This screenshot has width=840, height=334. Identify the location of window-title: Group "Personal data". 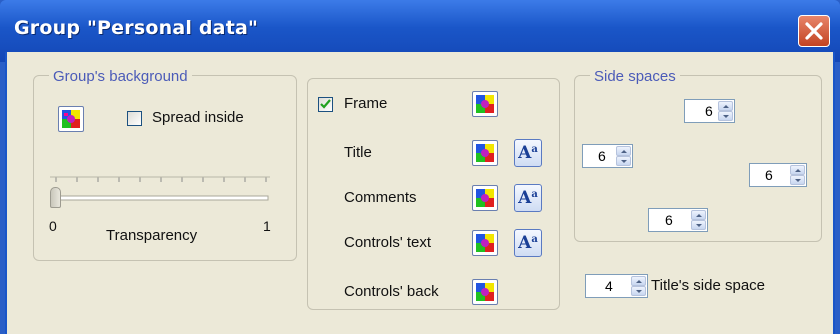
(136, 28).